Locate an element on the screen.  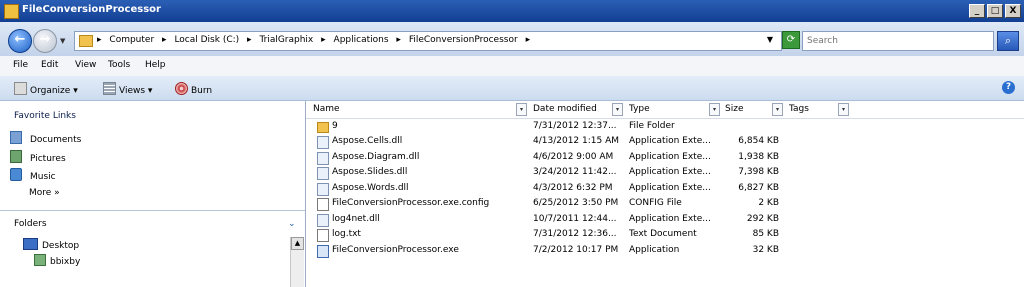
music-icon is located at coordinates (16, 174).